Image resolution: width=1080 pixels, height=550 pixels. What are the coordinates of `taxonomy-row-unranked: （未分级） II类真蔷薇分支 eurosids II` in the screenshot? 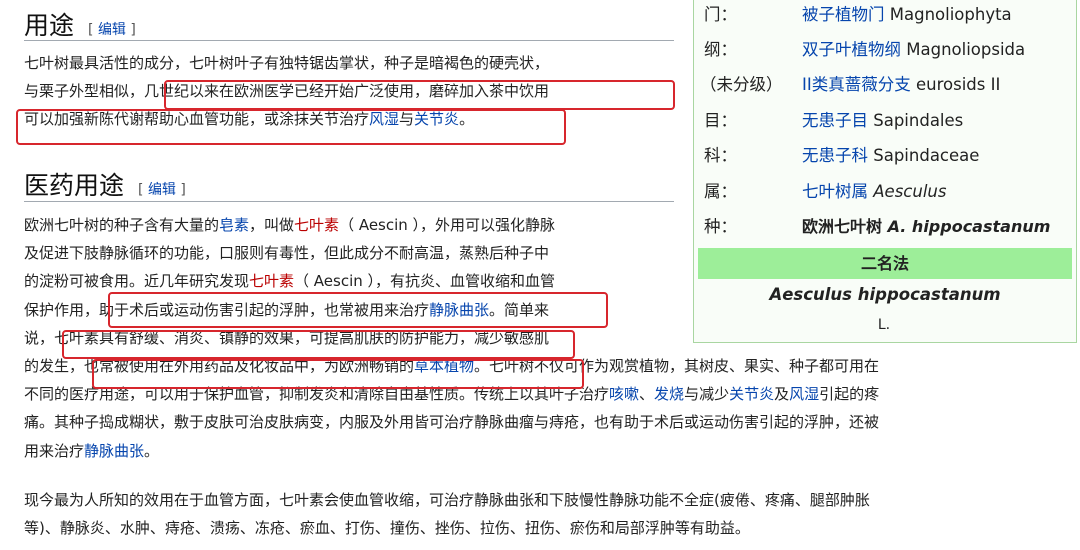 It's located at (850, 84).